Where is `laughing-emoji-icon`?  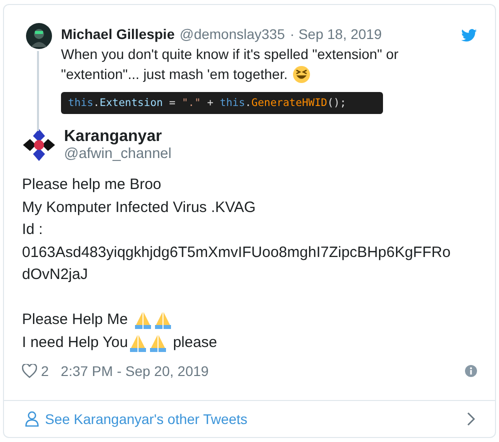
laughing-emoji-icon is located at coordinates (301, 74).